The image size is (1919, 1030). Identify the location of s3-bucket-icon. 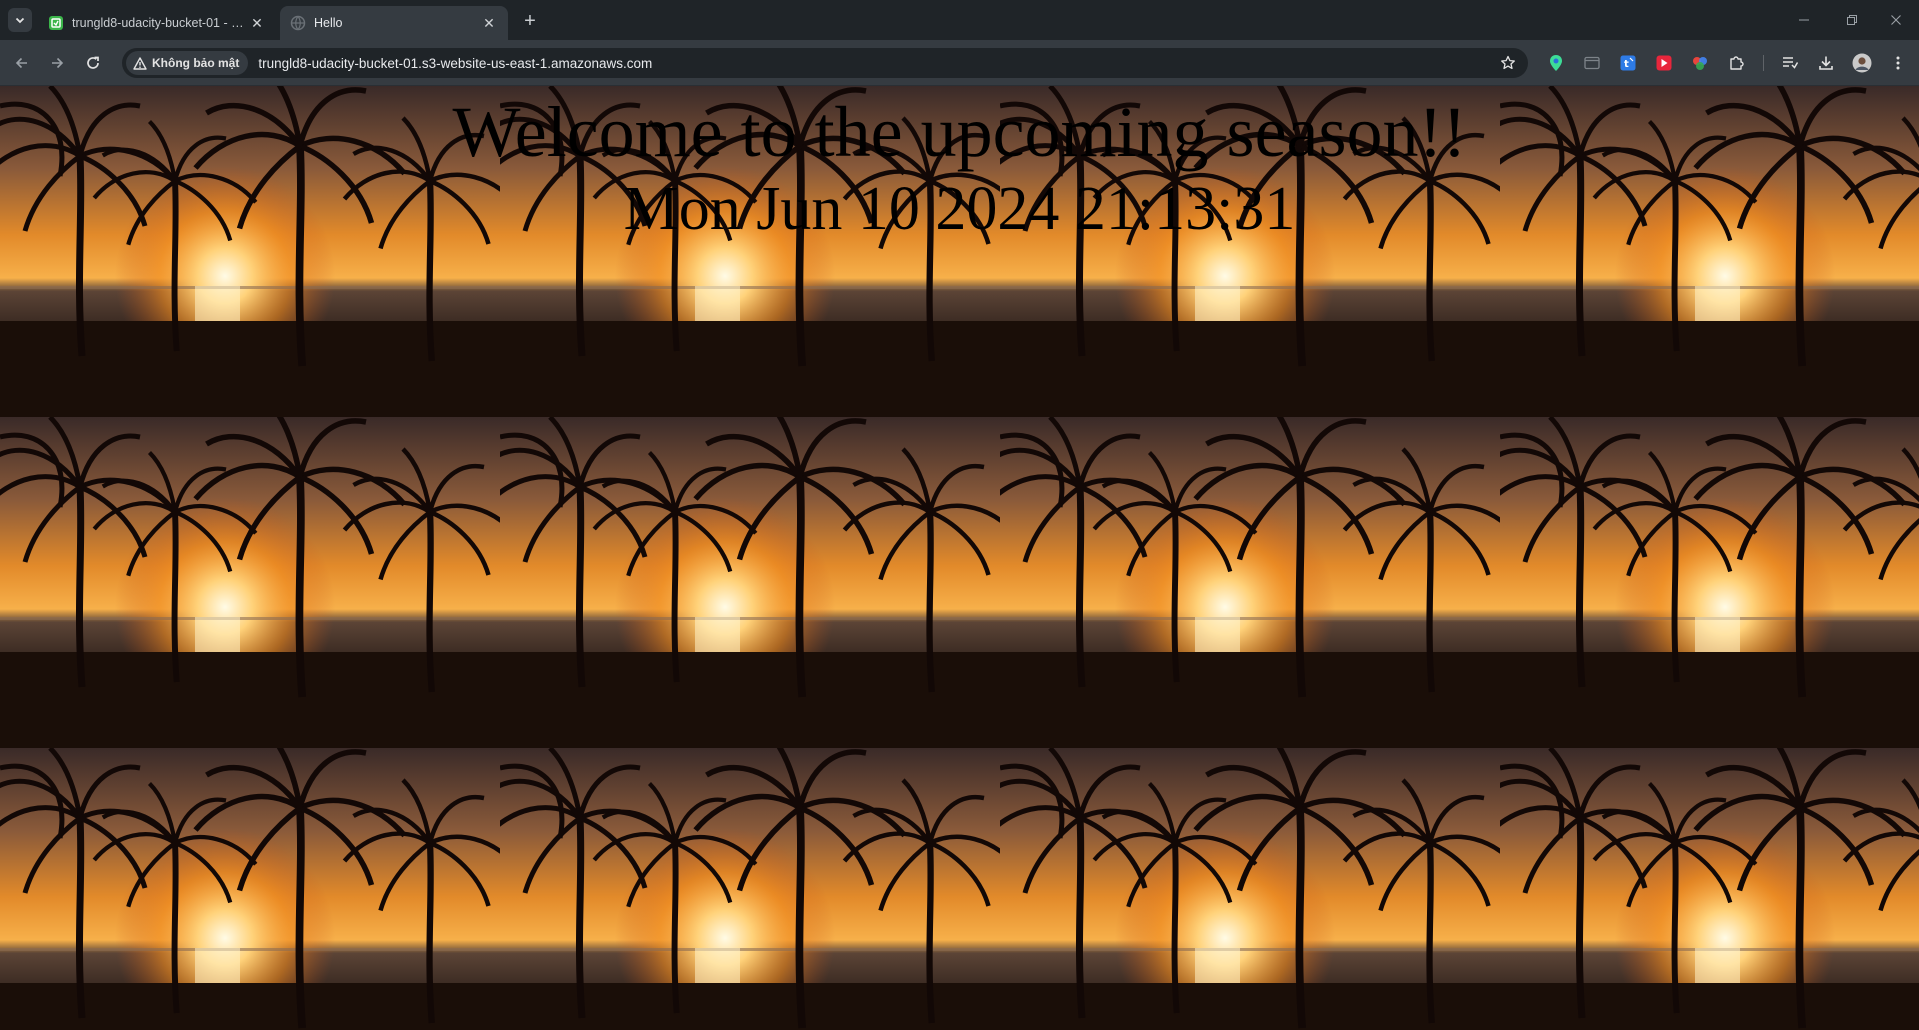
(56, 23).